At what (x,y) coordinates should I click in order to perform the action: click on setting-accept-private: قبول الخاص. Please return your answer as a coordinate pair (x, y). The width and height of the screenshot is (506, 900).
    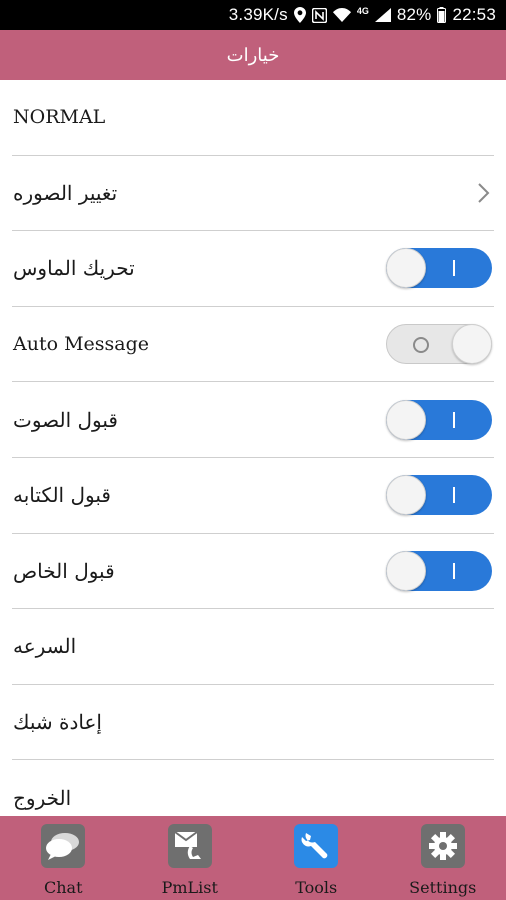
    Looking at the image, I should click on (253, 572).